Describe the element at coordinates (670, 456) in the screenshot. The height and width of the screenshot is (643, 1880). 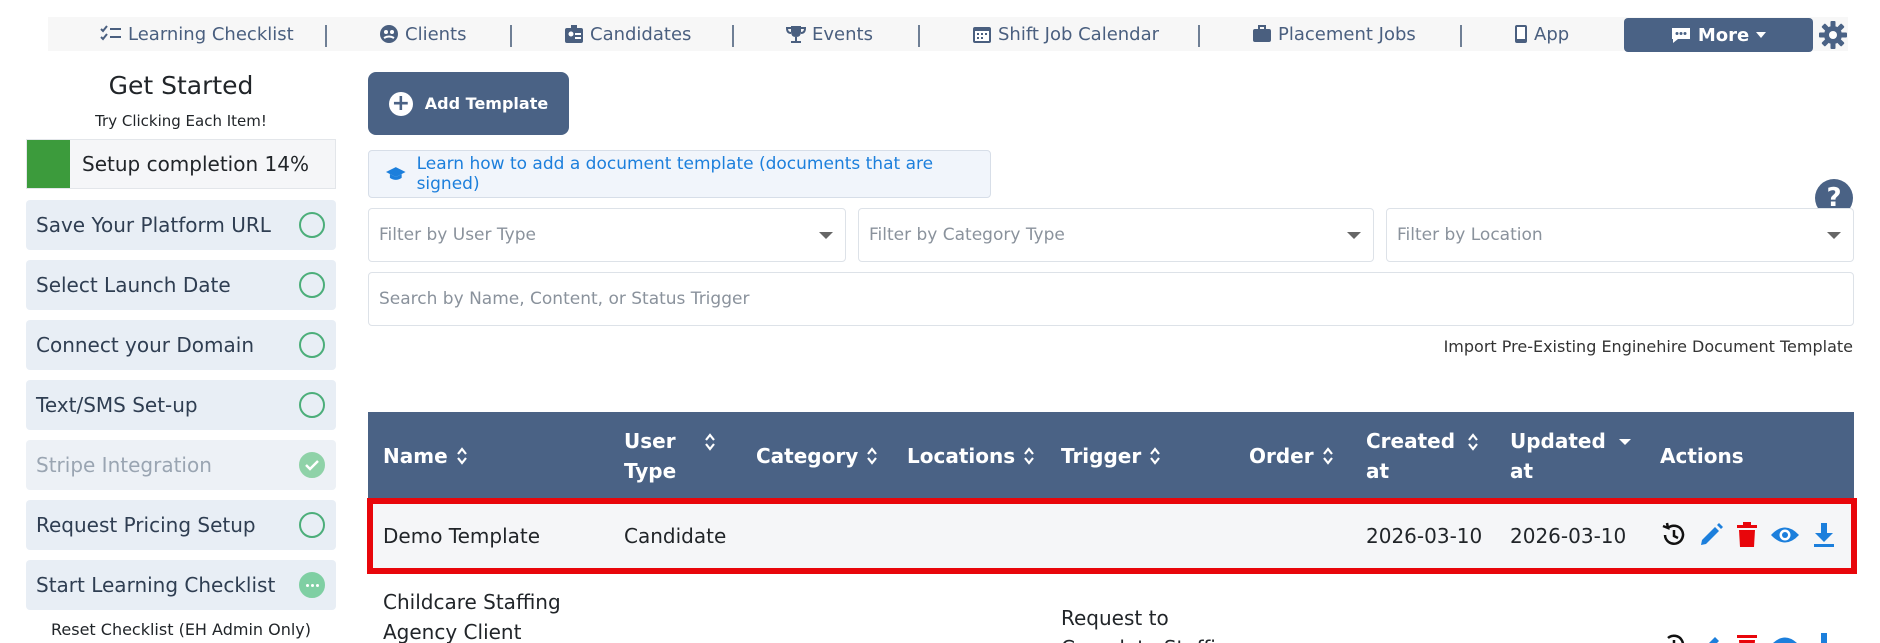
I see `column-header-user-type: User Type` at that location.